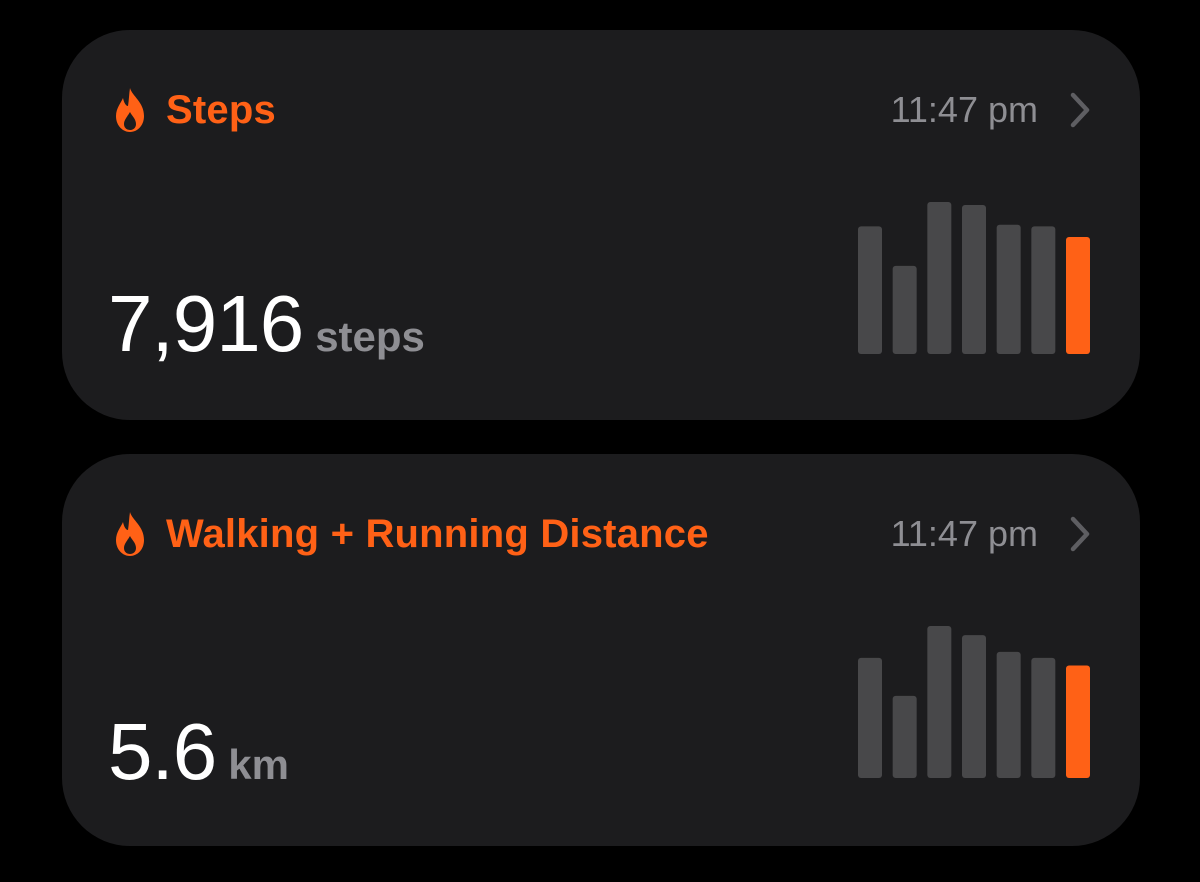 The height and width of the screenshot is (882, 1200). What do you see at coordinates (437, 533) in the screenshot?
I see `card-title: Walking + Running Distance` at bounding box center [437, 533].